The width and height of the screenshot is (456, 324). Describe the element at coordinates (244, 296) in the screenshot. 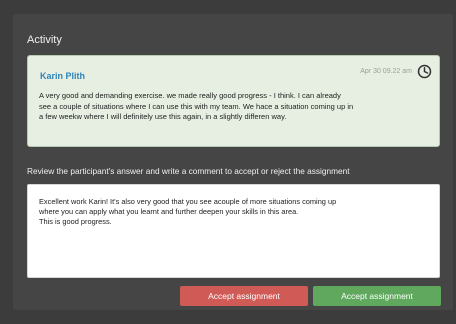

I see `reject-assignment-button: Accept assignment` at that location.